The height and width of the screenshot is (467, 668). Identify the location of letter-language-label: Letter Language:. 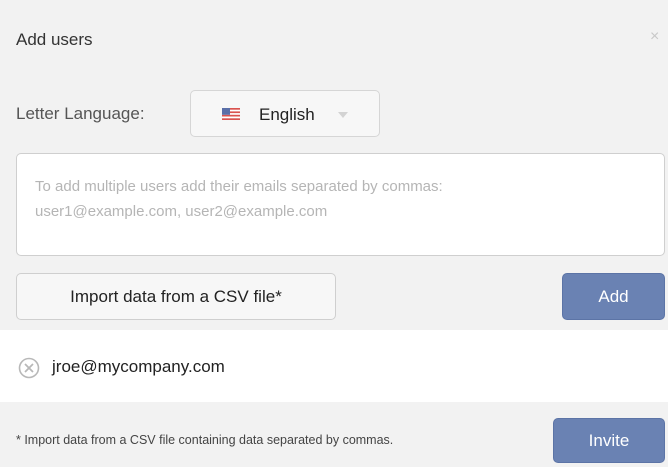
(80, 113).